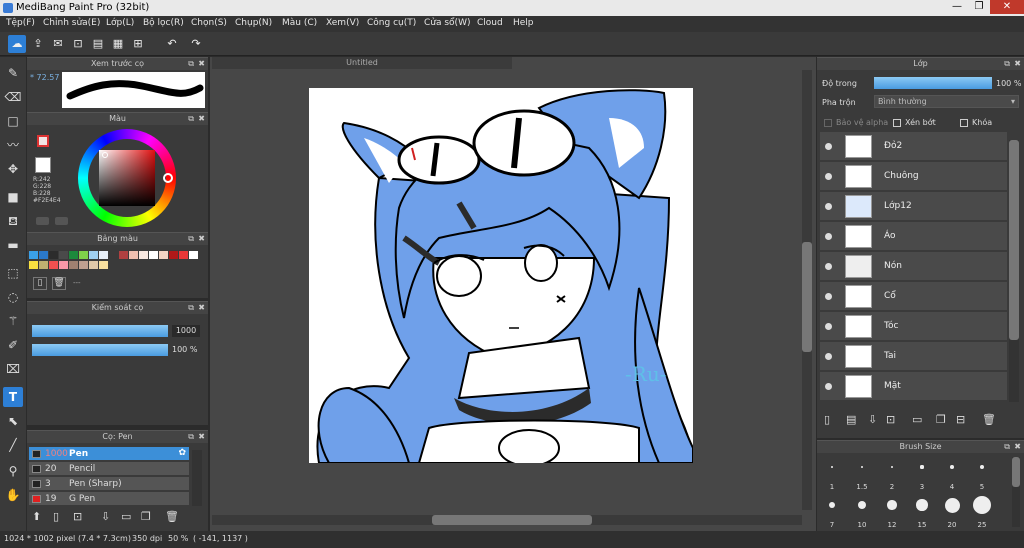 The height and width of the screenshot is (548, 1024). I want to click on saturation-value-square, so click(127, 178).